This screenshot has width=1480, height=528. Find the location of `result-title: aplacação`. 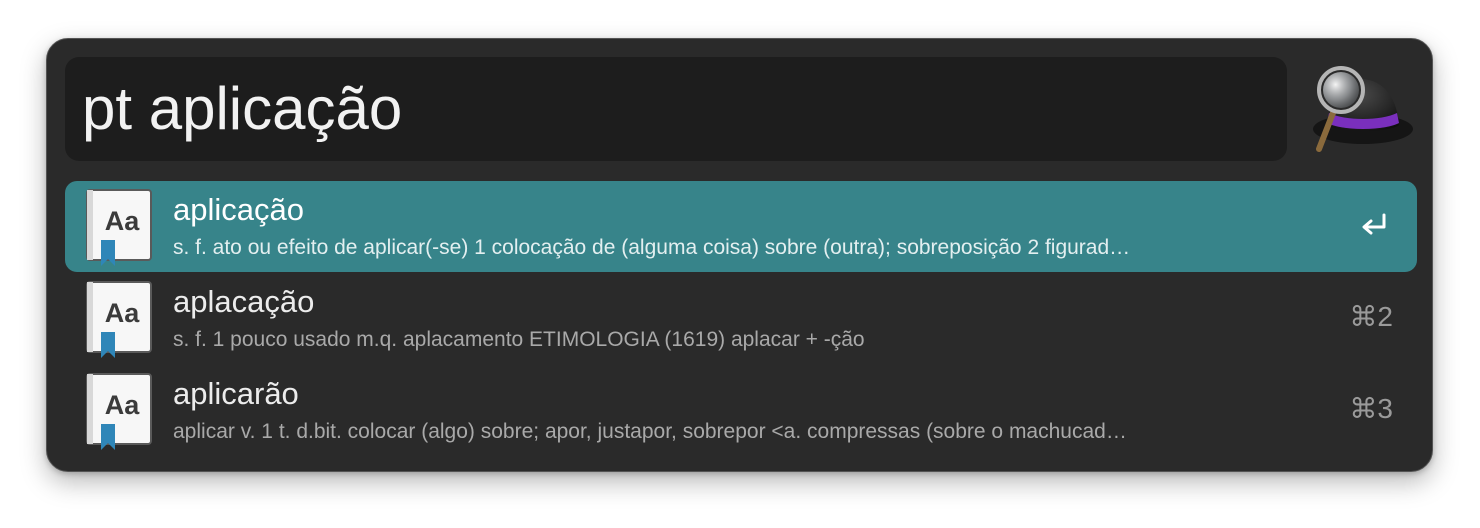

result-title: aplacação is located at coordinates (244, 301).